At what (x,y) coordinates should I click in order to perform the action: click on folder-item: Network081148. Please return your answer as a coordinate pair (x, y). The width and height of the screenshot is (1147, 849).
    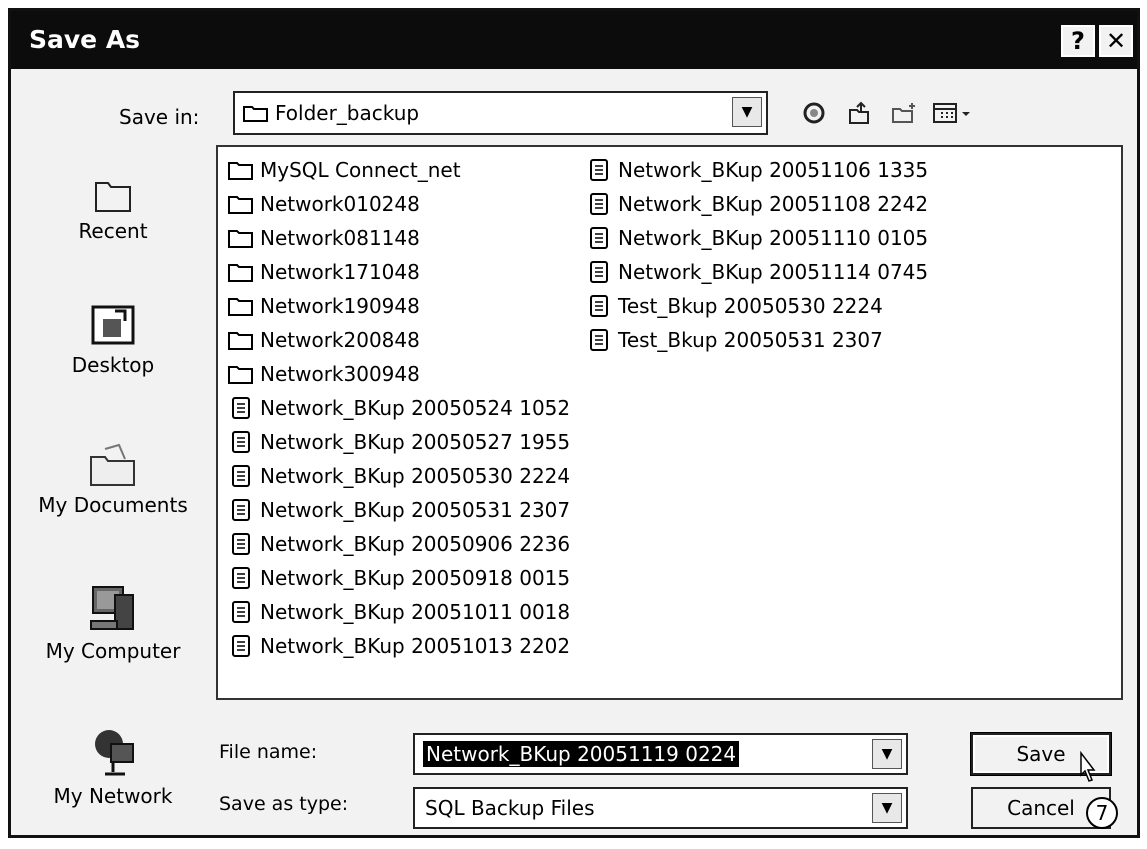
    Looking at the image, I should click on (399, 238).